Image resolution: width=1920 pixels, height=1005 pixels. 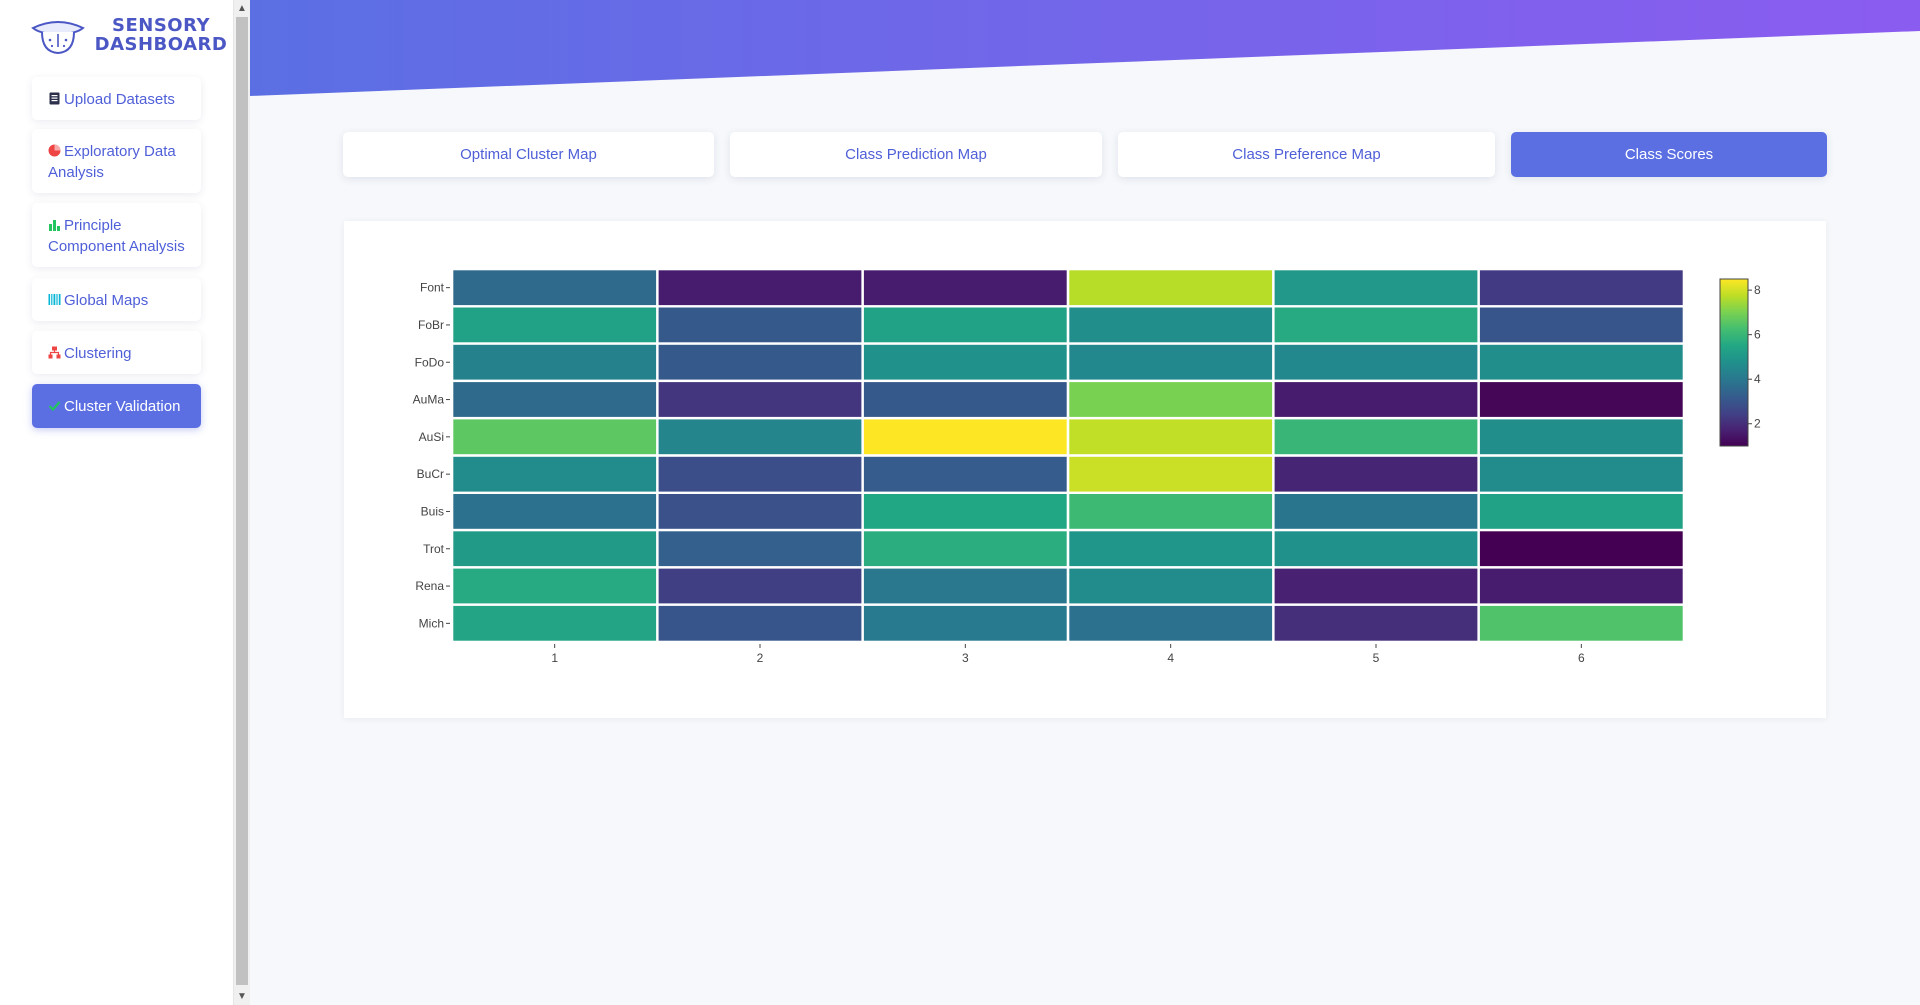 What do you see at coordinates (429, 400) in the screenshot?
I see `y-tick-label: AuMa` at bounding box center [429, 400].